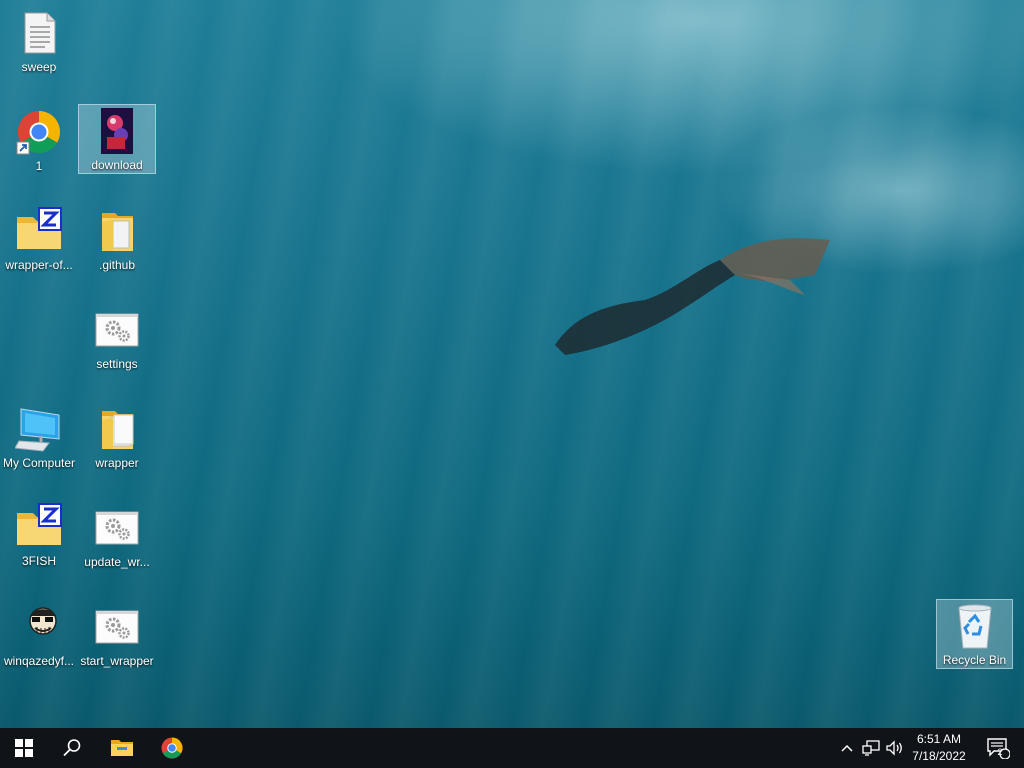  I want to click on desktop-icon-label: start_wrapper, so click(117, 661).